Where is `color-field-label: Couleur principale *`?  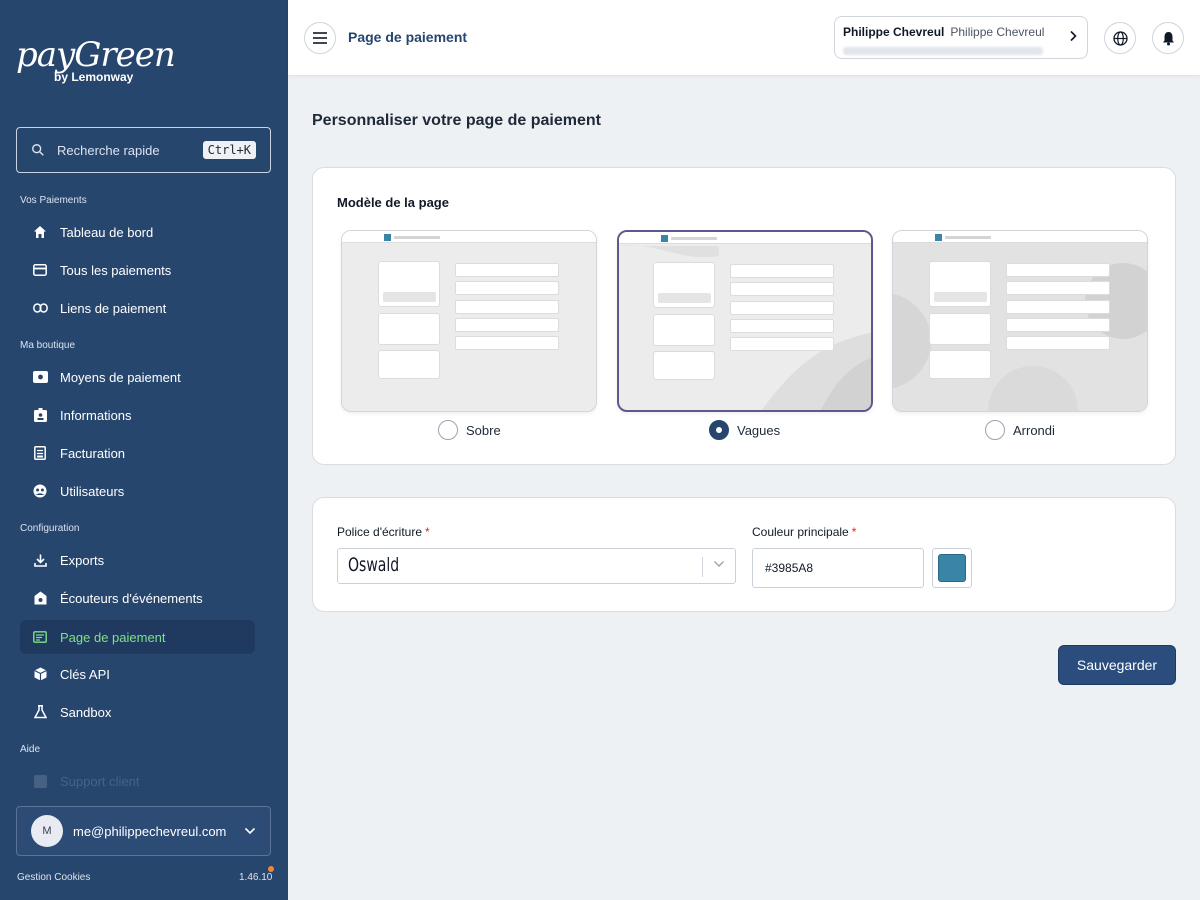 color-field-label: Couleur principale * is located at coordinates (804, 532).